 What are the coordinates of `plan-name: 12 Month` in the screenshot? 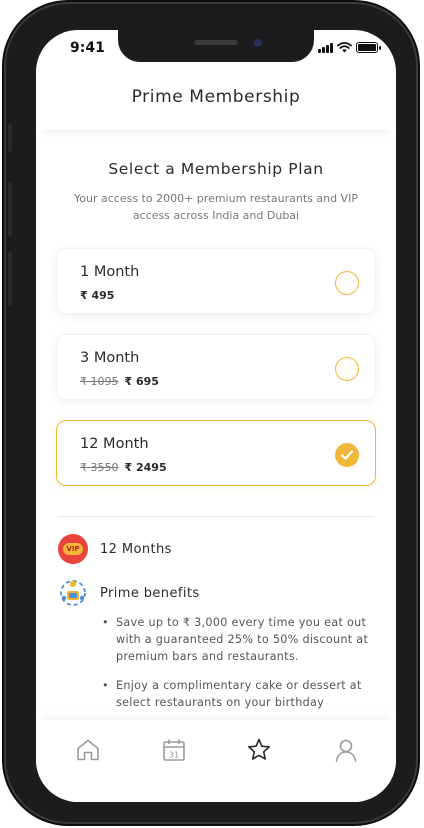 It's located at (114, 444).